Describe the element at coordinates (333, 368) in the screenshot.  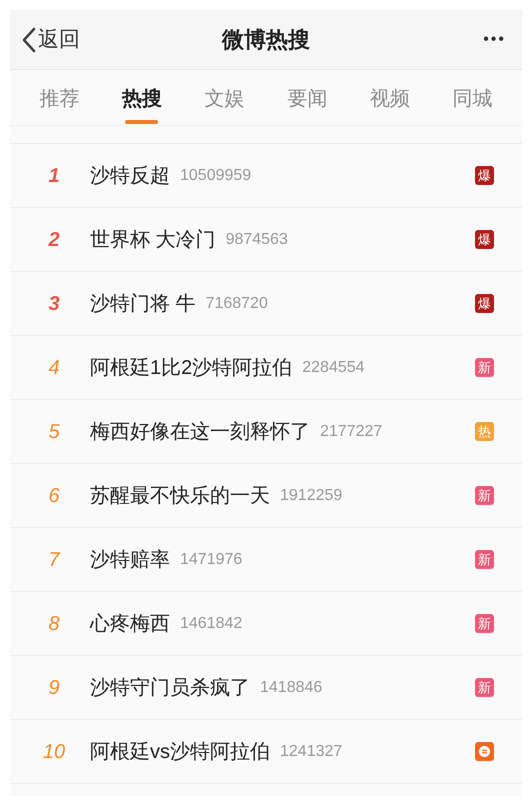
I see `search-count: 2284554` at that location.